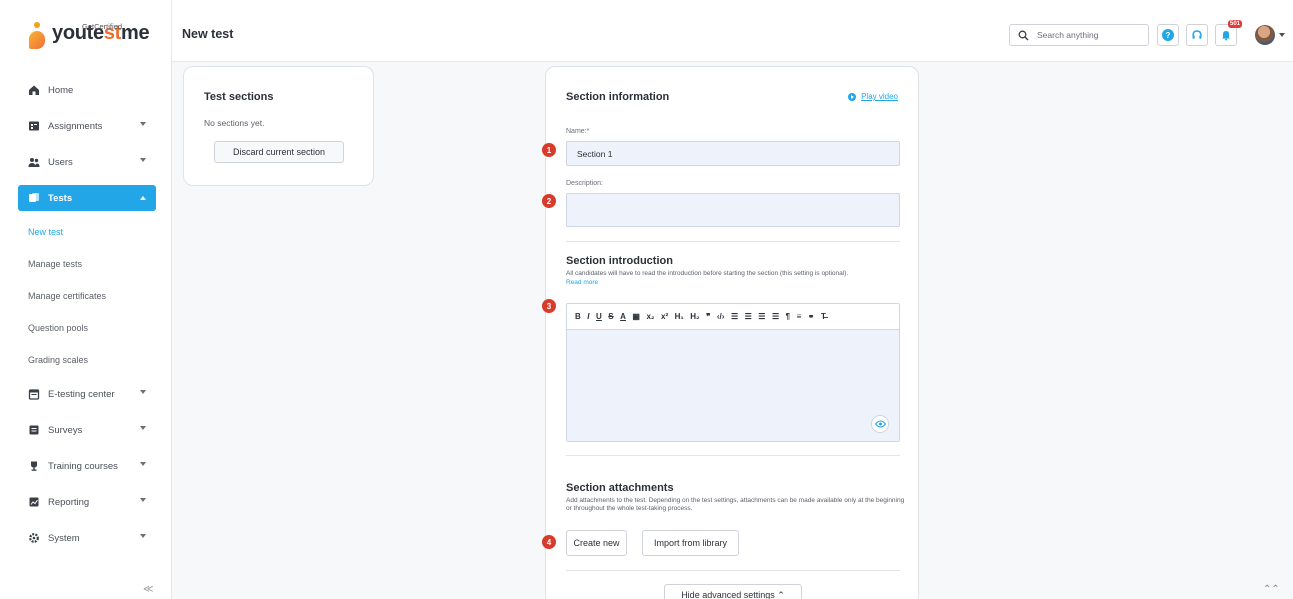  What do you see at coordinates (623, 316) in the screenshot?
I see `text-color-button: A` at bounding box center [623, 316].